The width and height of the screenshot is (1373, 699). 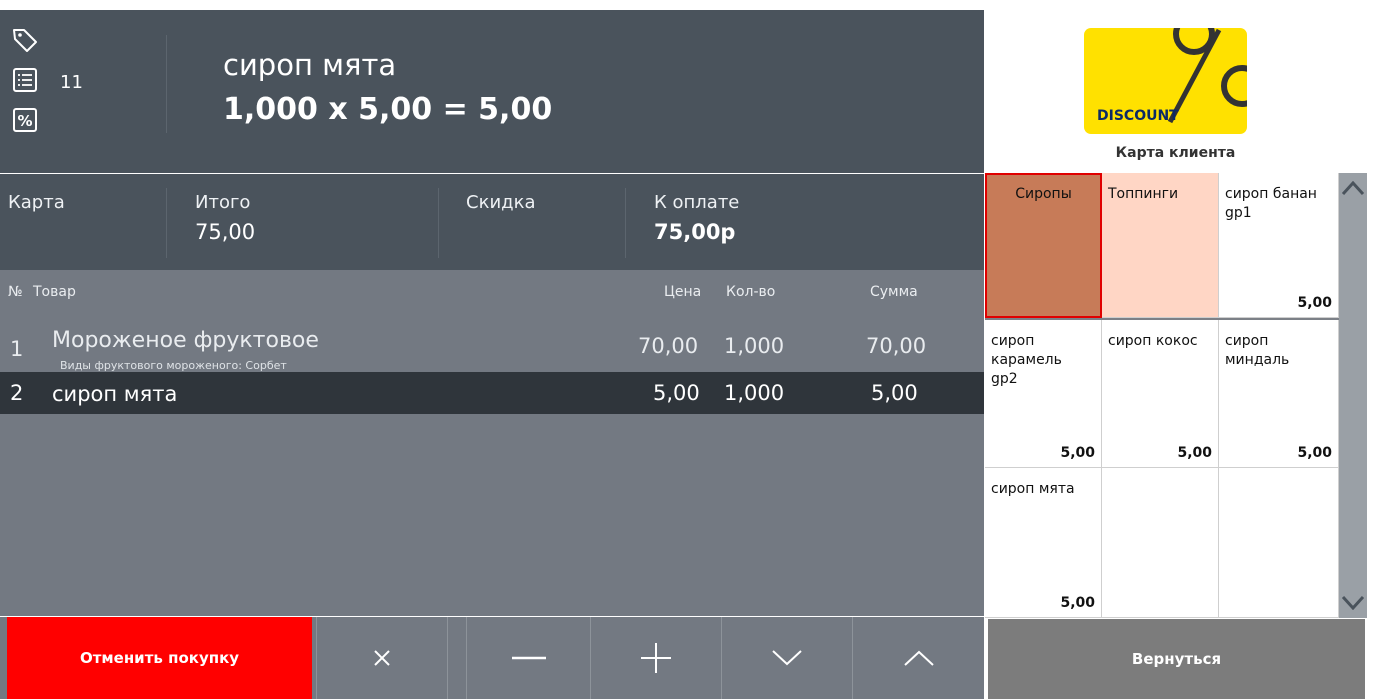 What do you see at coordinates (1353, 188) in the screenshot?
I see `scroll-up-icon` at bounding box center [1353, 188].